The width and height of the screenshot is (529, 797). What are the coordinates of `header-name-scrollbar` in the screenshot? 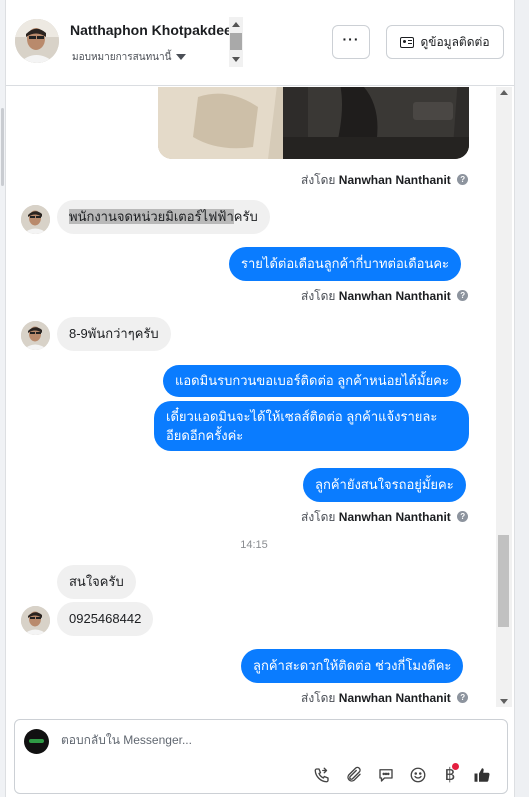 It's located at (236, 42).